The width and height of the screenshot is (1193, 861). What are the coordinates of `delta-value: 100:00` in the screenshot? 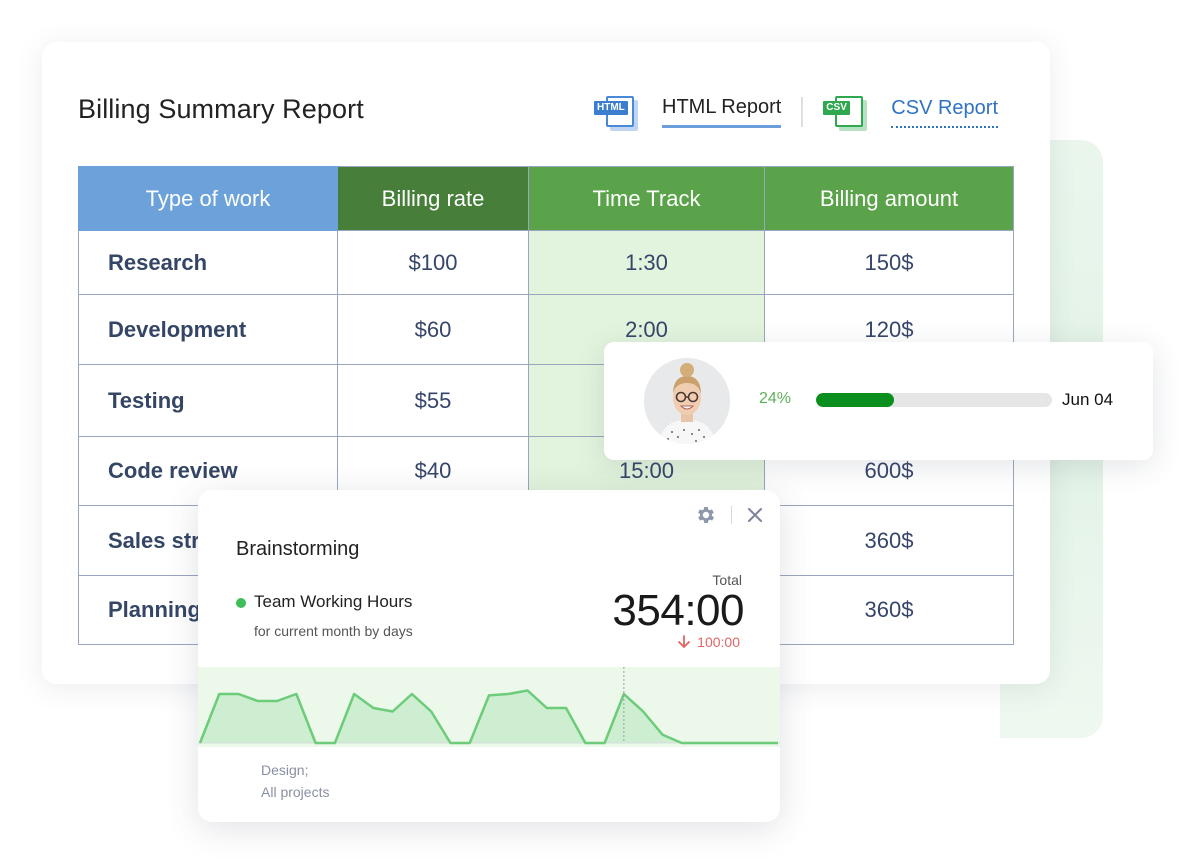 It's located at (718, 642).